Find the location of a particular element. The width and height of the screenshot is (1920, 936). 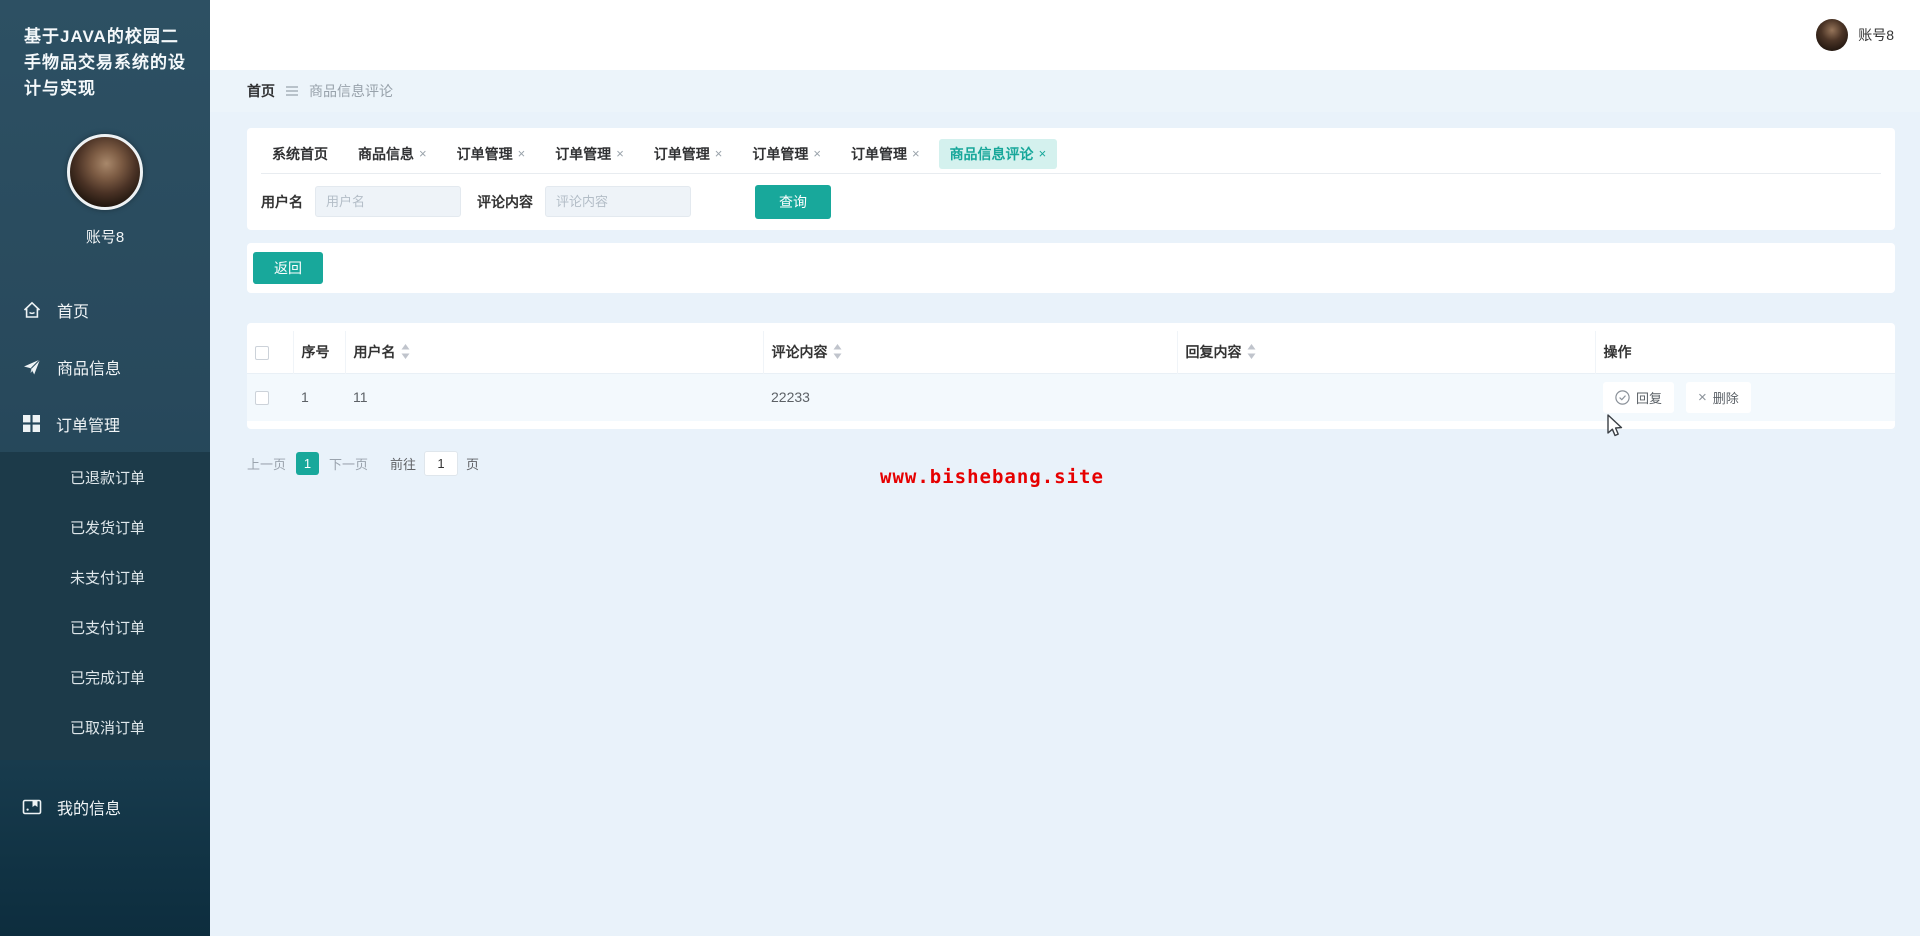

tab-product-comments: 商品信息评论 × is located at coordinates (998, 153).